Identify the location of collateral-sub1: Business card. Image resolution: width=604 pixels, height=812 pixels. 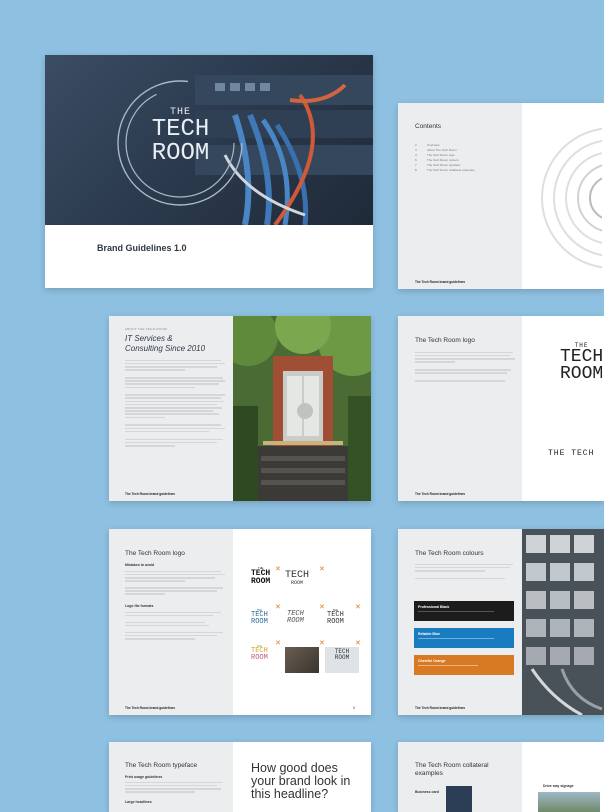
(427, 792).